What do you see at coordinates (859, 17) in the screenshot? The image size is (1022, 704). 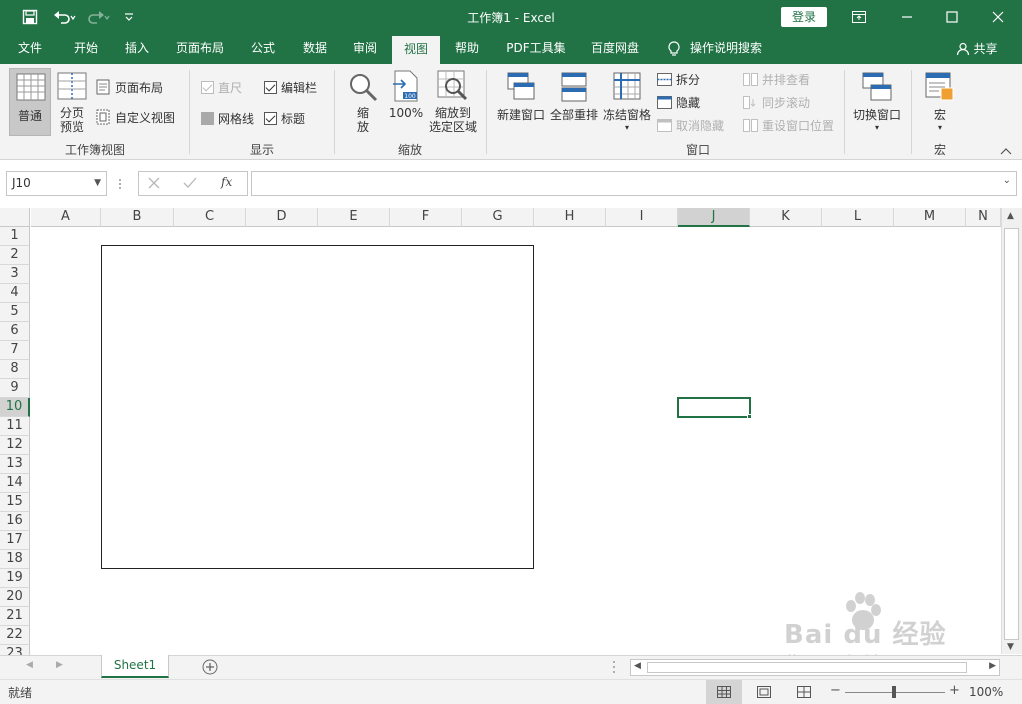 I see `ribbon-display-options-icon` at bounding box center [859, 17].